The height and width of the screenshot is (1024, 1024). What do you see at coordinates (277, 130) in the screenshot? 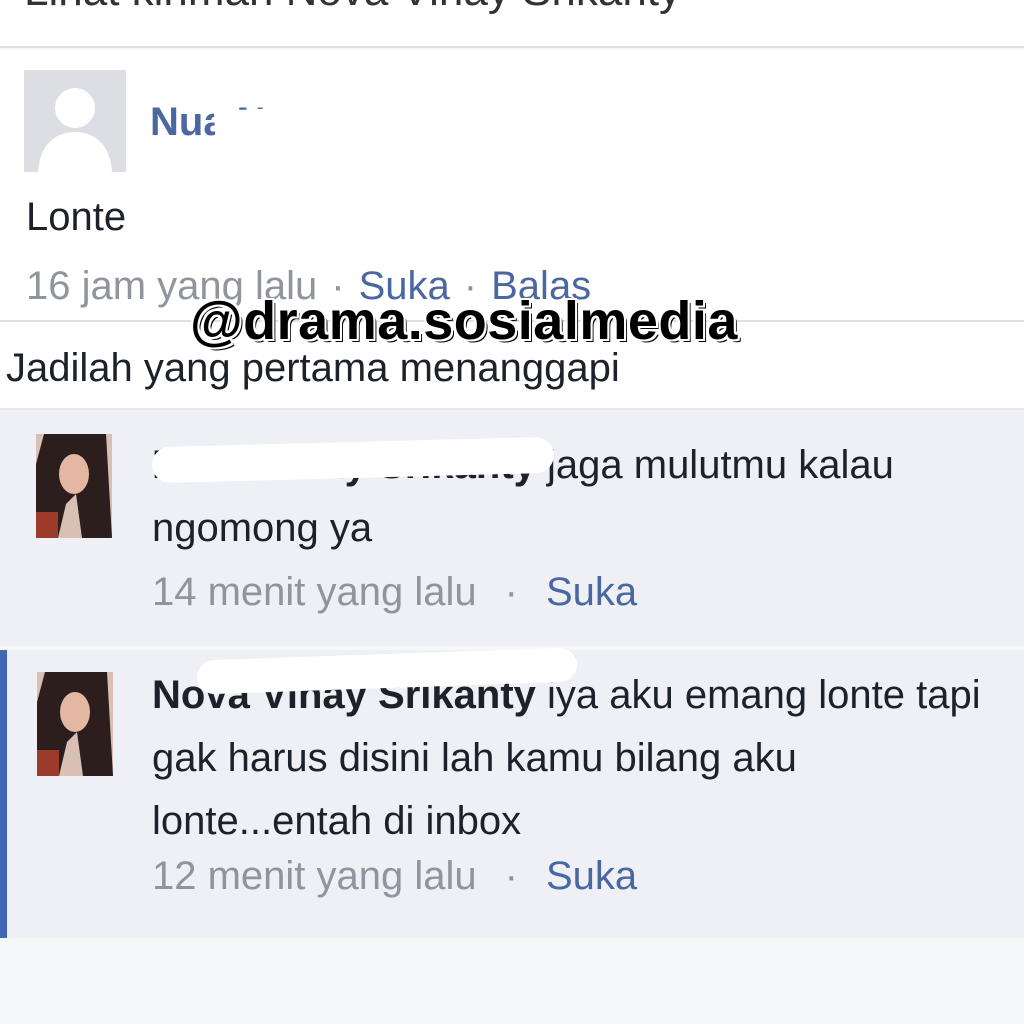
I see `author-name-redaction` at bounding box center [277, 130].